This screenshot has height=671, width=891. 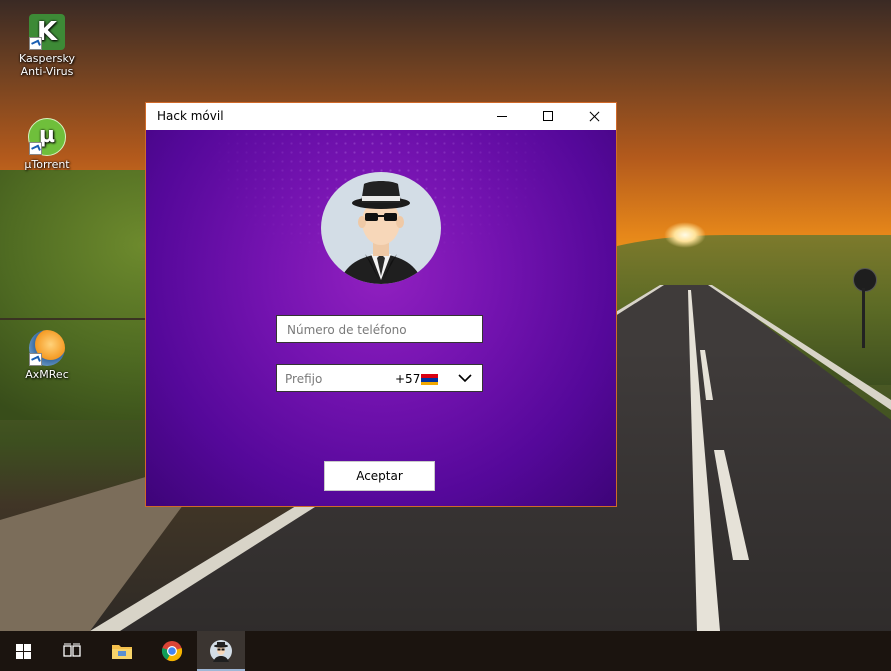 What do you see at coordinates (865, 280) in the screenshot?
I see `wallpaper-road-sign` at bounding box center [865, 280].